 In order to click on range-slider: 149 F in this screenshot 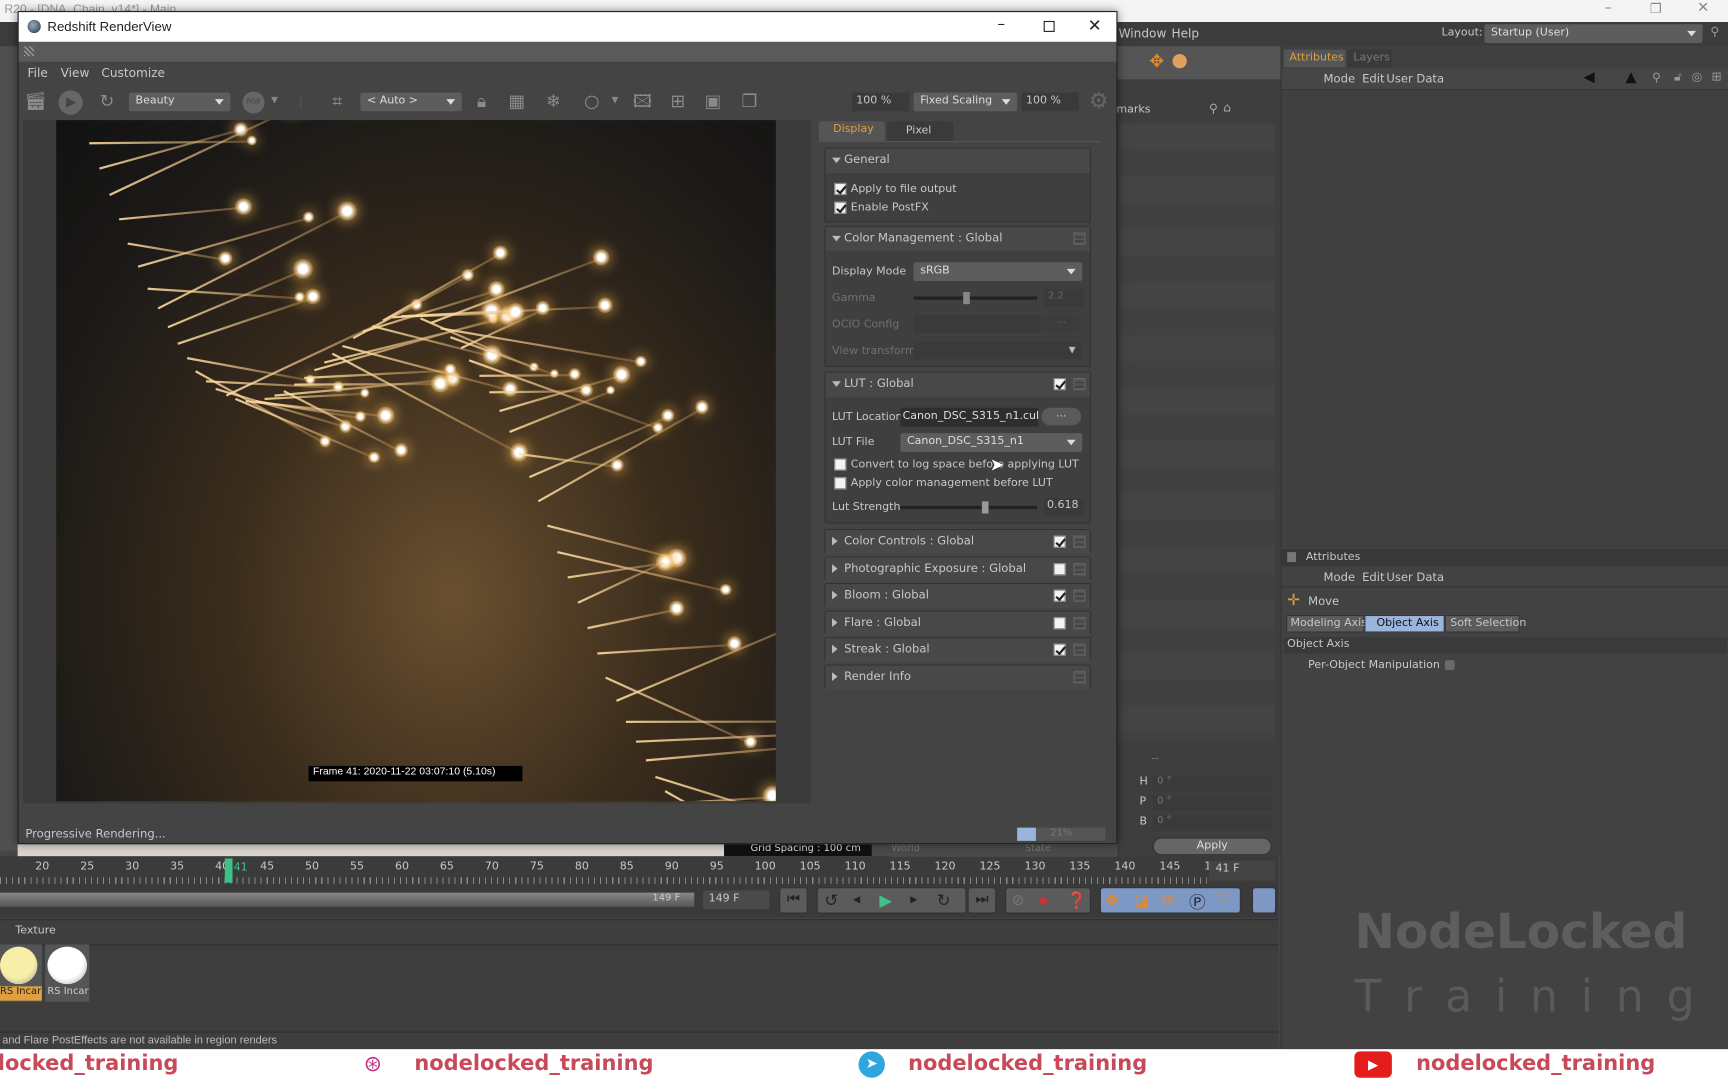, I will do `click(347, 899)`.